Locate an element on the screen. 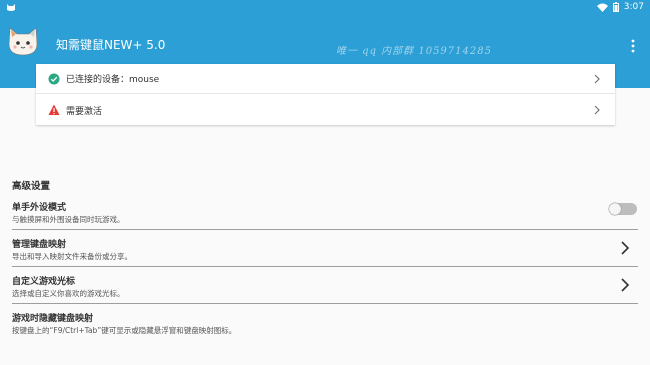 Image resolution: width=650 pixels, height=365 pixels. one-hand-mode-setting: 单手外设模式 与触摸屏和外围设备同时玩游戏。 is located at coordinates (325, 212).